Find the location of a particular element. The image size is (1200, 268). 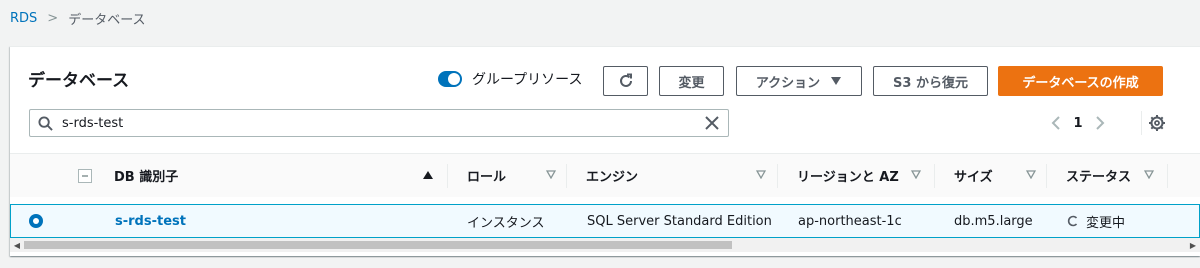

group-resources-label: グループリソース is located at coordinates (527, 80).